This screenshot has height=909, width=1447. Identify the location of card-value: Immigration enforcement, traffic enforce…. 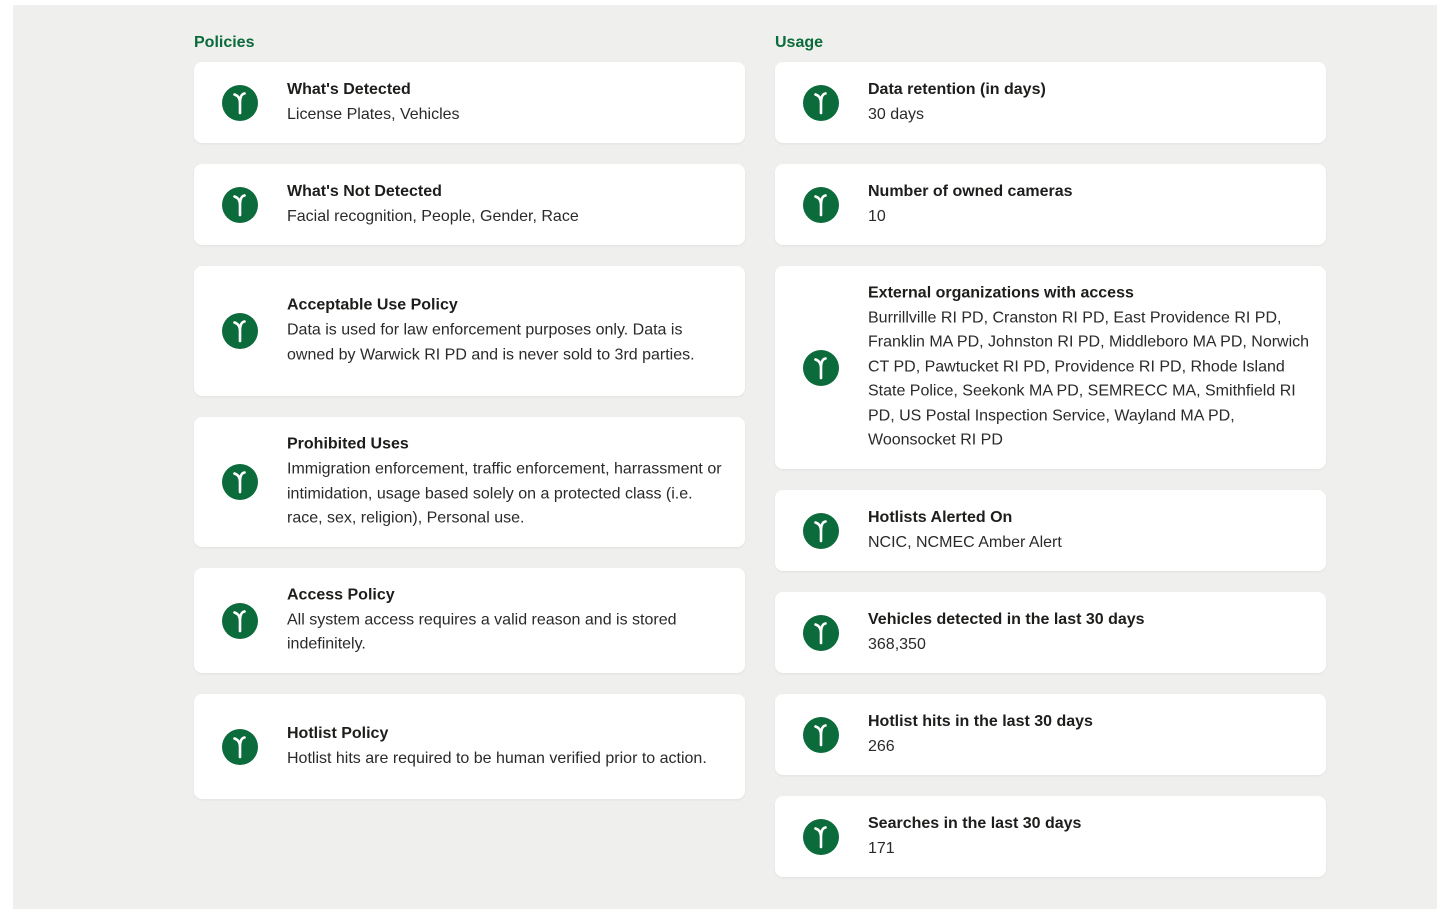
(504, 493).